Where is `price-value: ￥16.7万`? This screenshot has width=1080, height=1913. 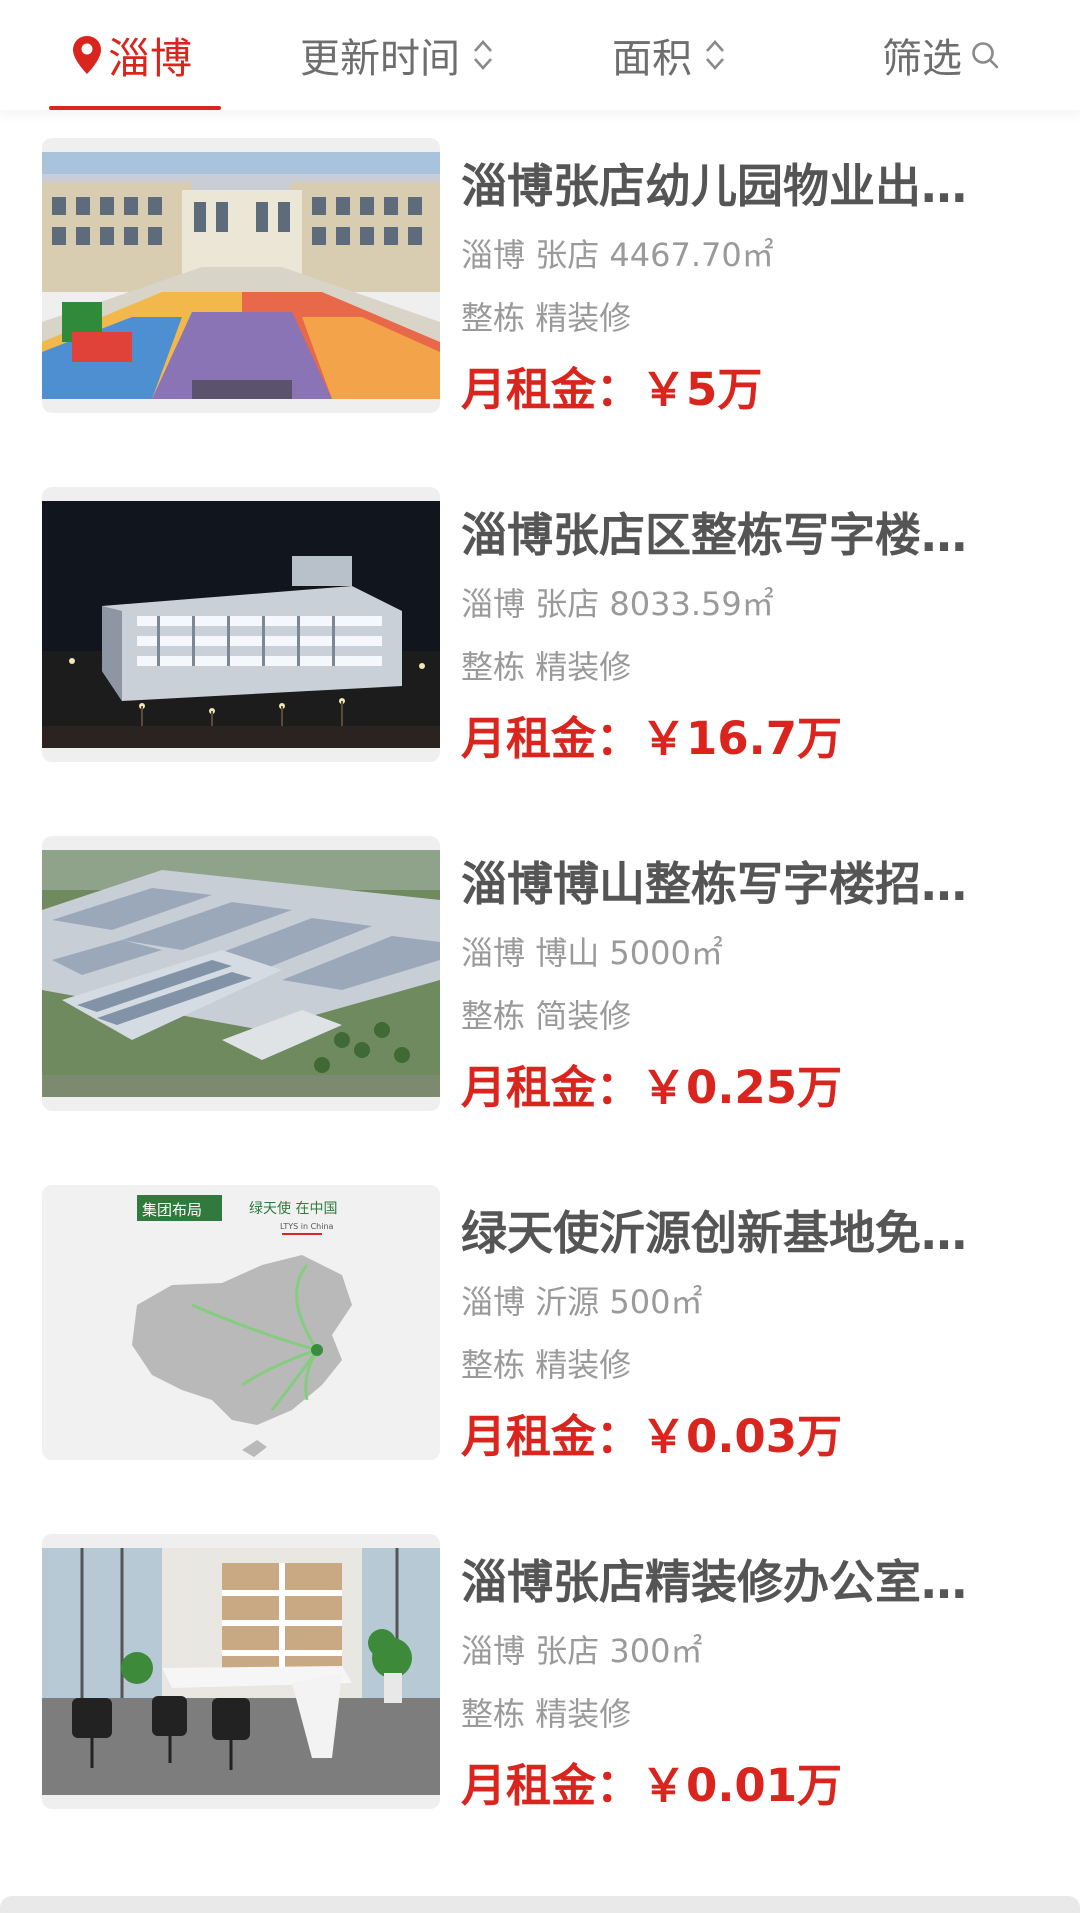
price-value: ￥16.7万 is located at coordinates (742, 738).